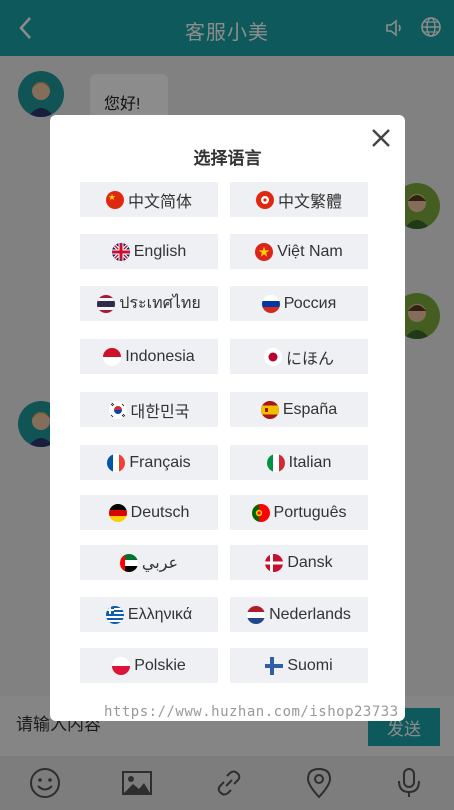  Describe the element at coordinates (160, 412) in the screenshot. I see `language-label: 대한민국` at that location.